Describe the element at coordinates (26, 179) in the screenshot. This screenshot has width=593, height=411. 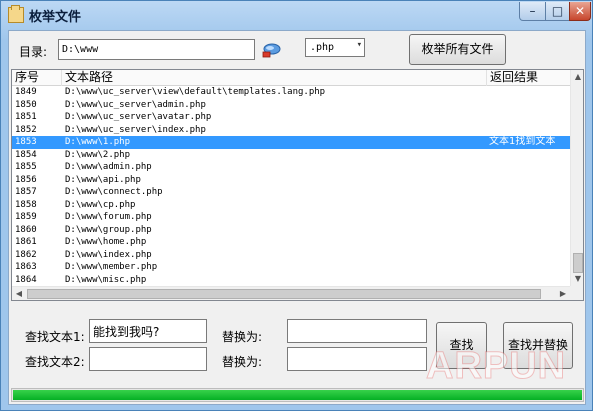
I see `row-number: 1856` at that location.